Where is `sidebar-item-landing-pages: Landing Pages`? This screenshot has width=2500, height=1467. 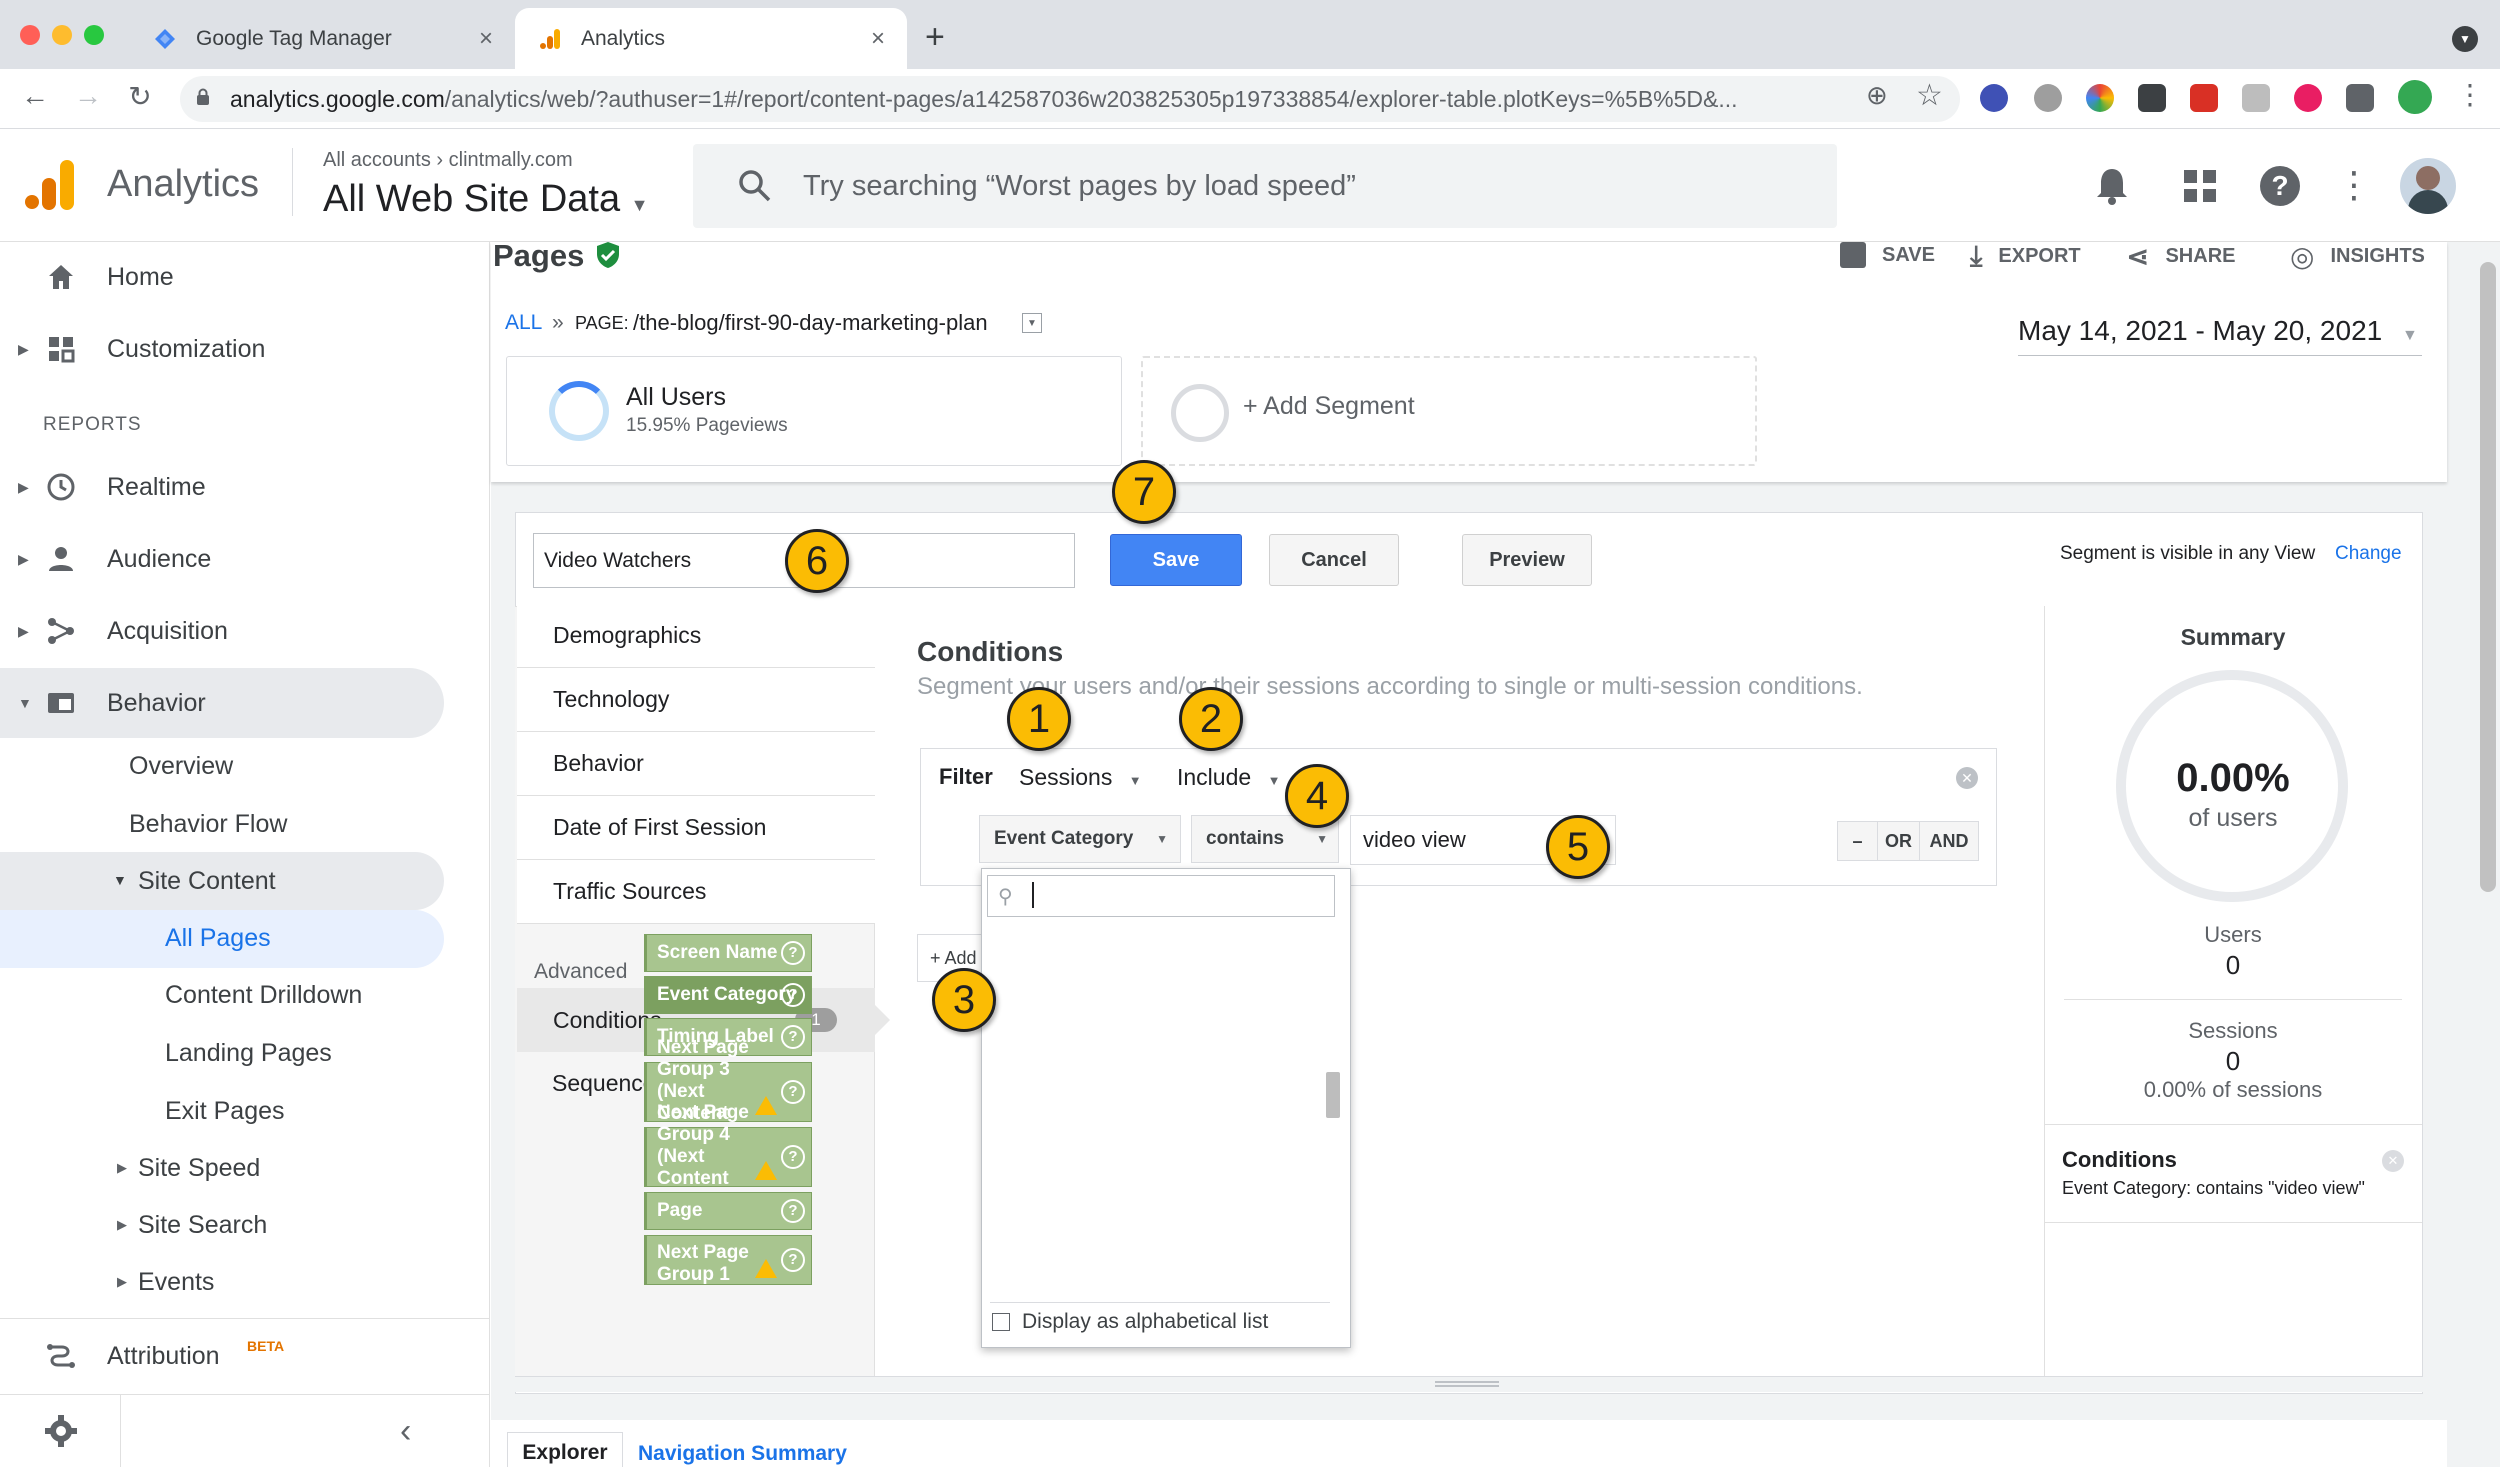
sidebar-item-landing-pages: Landing Pages is located at coordinates (248, 1053).